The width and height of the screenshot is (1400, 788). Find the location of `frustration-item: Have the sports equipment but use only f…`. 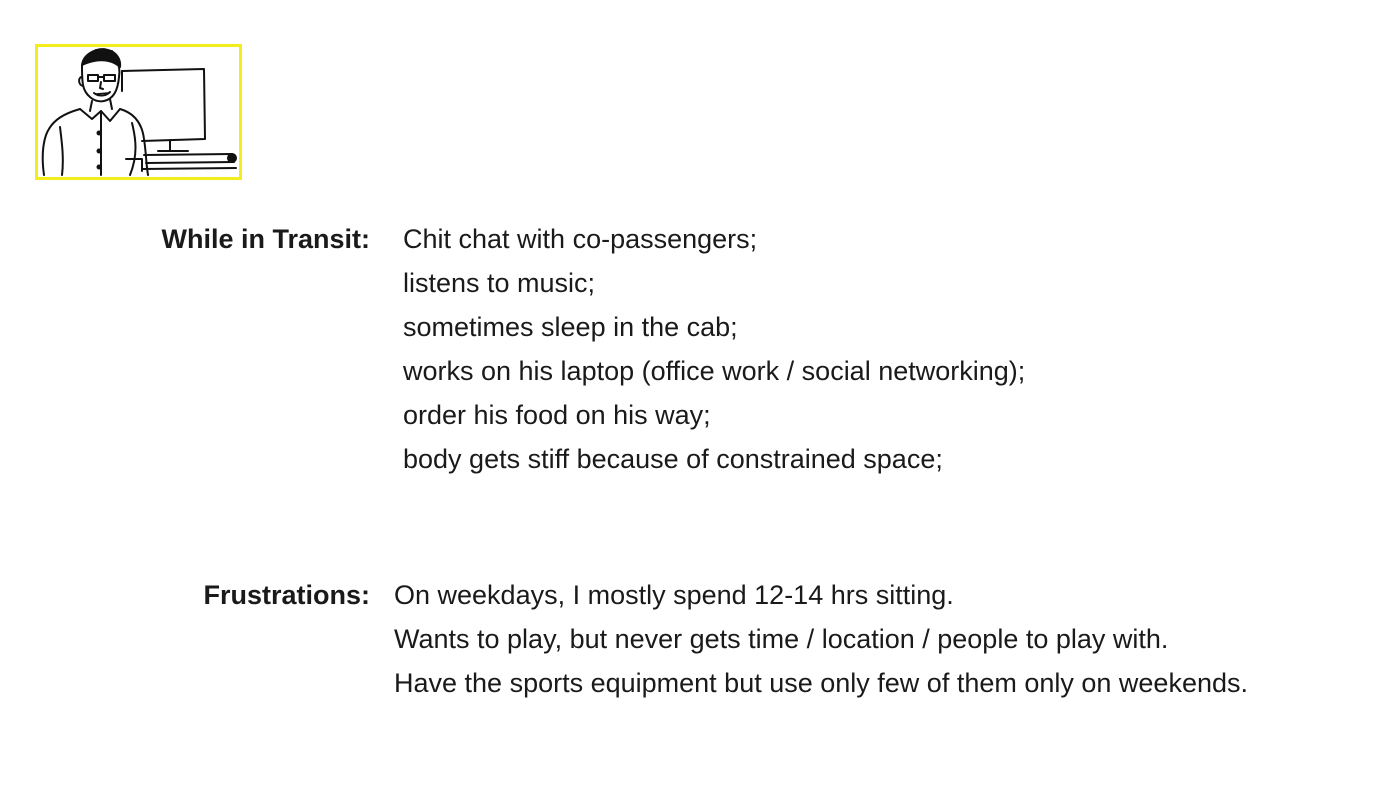

frustration-item: Have the sports equipment but use only f… is located at coordinates (821, 683).